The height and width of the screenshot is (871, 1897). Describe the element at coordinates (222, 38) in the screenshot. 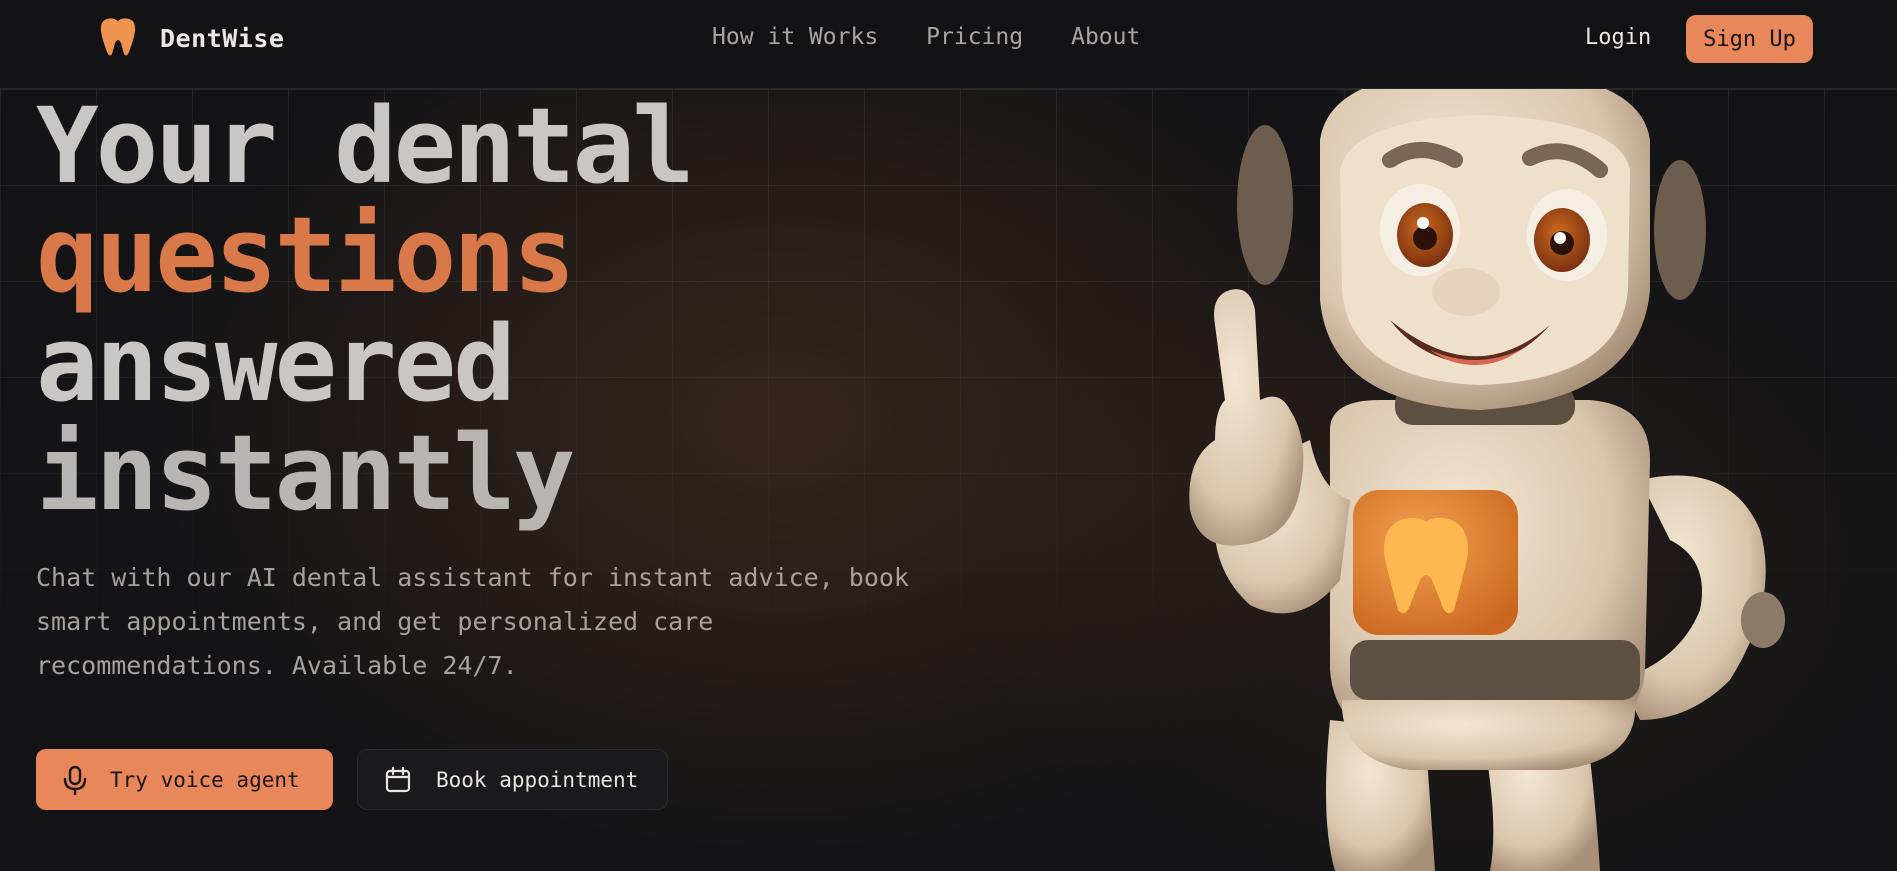

I see `brand-name: DentWise` at that location.